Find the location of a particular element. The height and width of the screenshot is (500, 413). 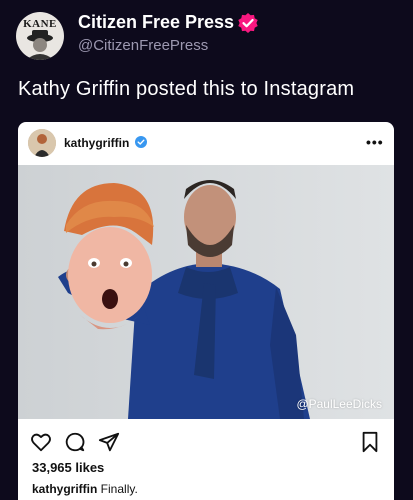

comment-icon is located at coordinates (75, 442).